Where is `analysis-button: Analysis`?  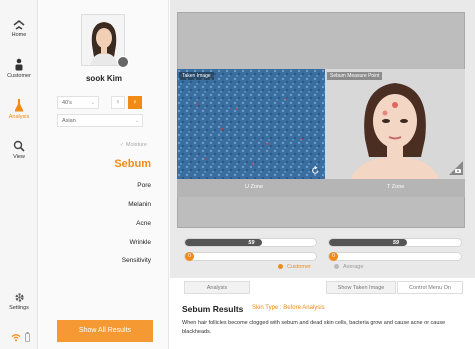
analysis-button: Analysis is located at coordinates (217, 287).